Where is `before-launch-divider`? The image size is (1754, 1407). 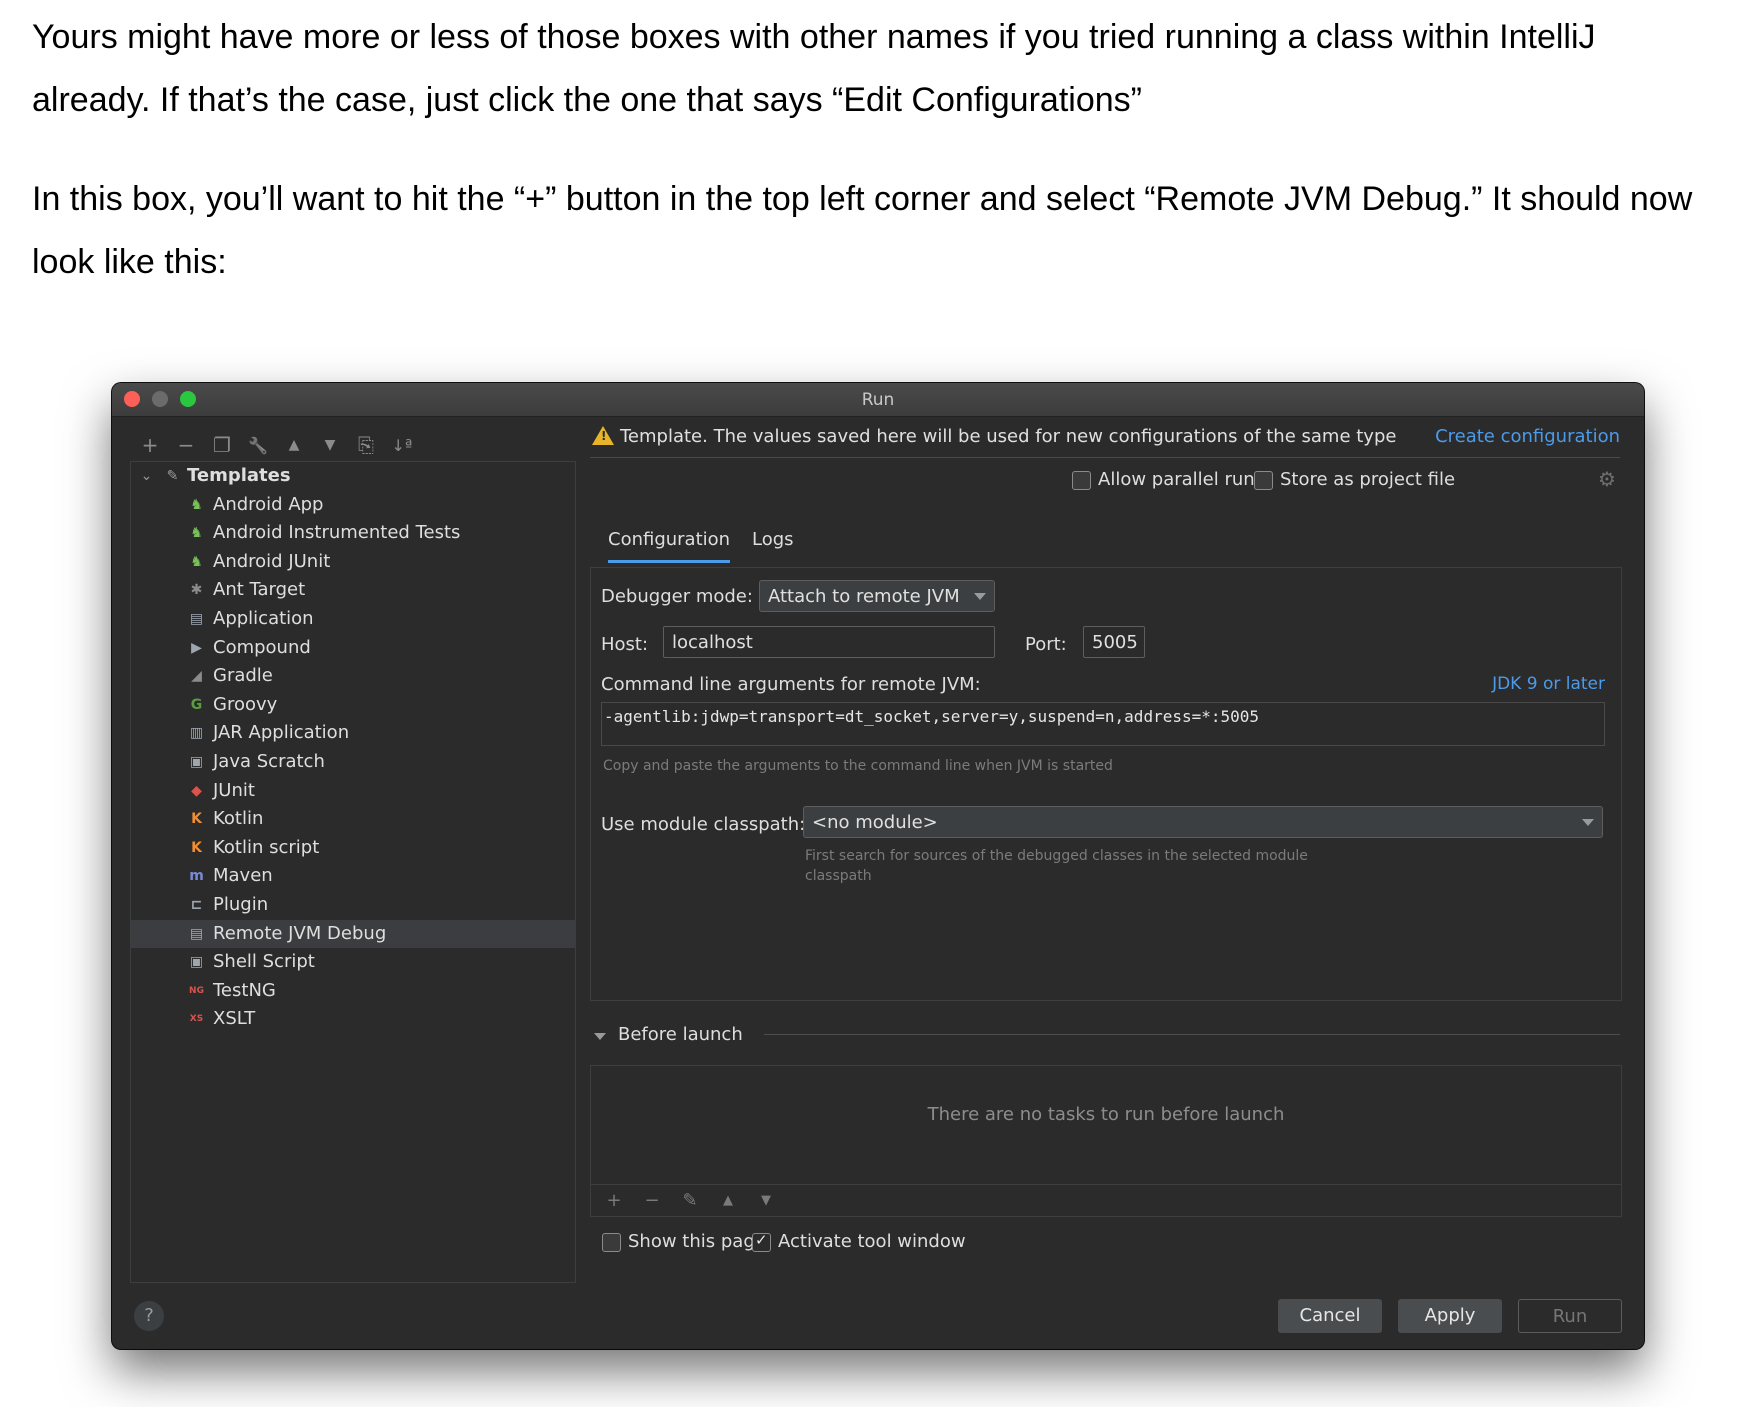
before-launch-divider is located at coordinates (1192, 1034).